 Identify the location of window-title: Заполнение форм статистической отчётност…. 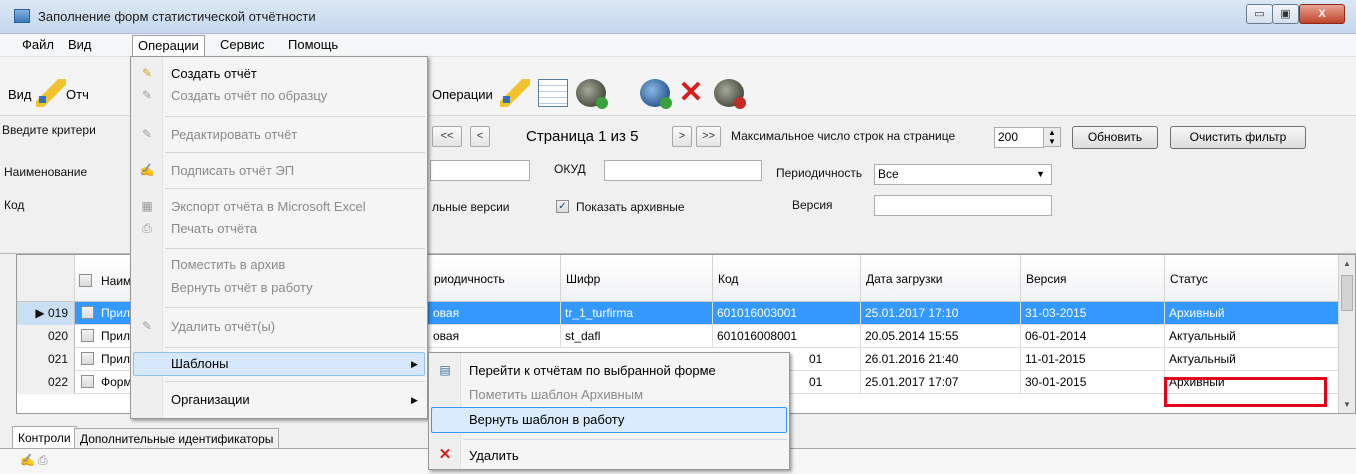
(177, 16).